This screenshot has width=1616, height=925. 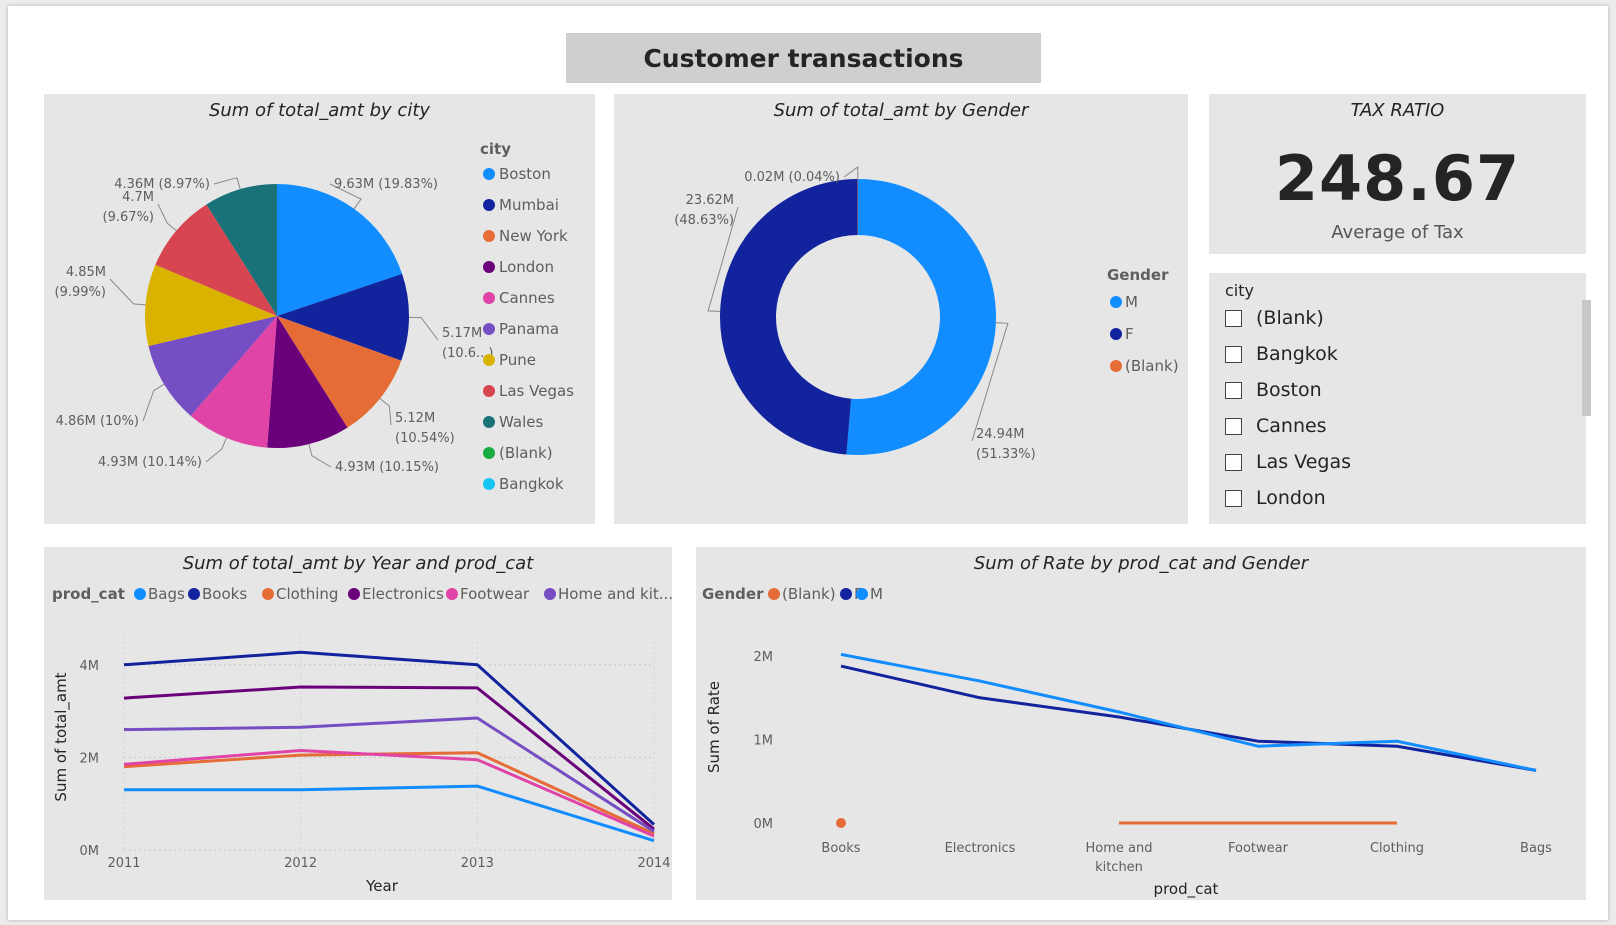 What do you see at coordinates (162, 184) in the screenshot?
I see `pie-data-label: 4.36M (8.97%)` at bounding box center [162, 184].